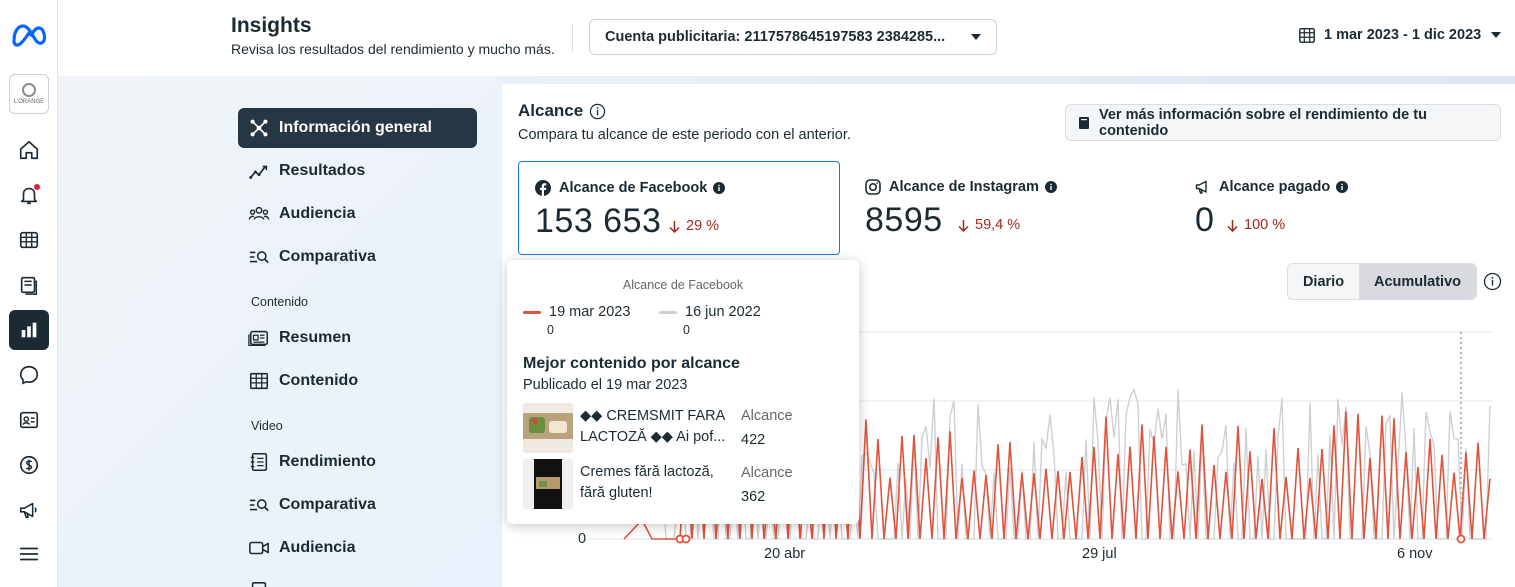  What do you see at coordinates (1084, 122) in the screenshot?
I see `book-icon` at bounding box center [1084, 122].